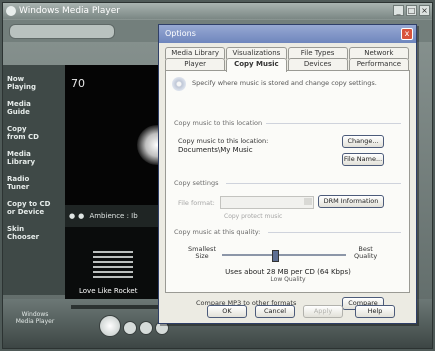  What do you see at coordinates (146, 328) in the screenshot?
I see `previous-button` at bounding box center [146, 328].